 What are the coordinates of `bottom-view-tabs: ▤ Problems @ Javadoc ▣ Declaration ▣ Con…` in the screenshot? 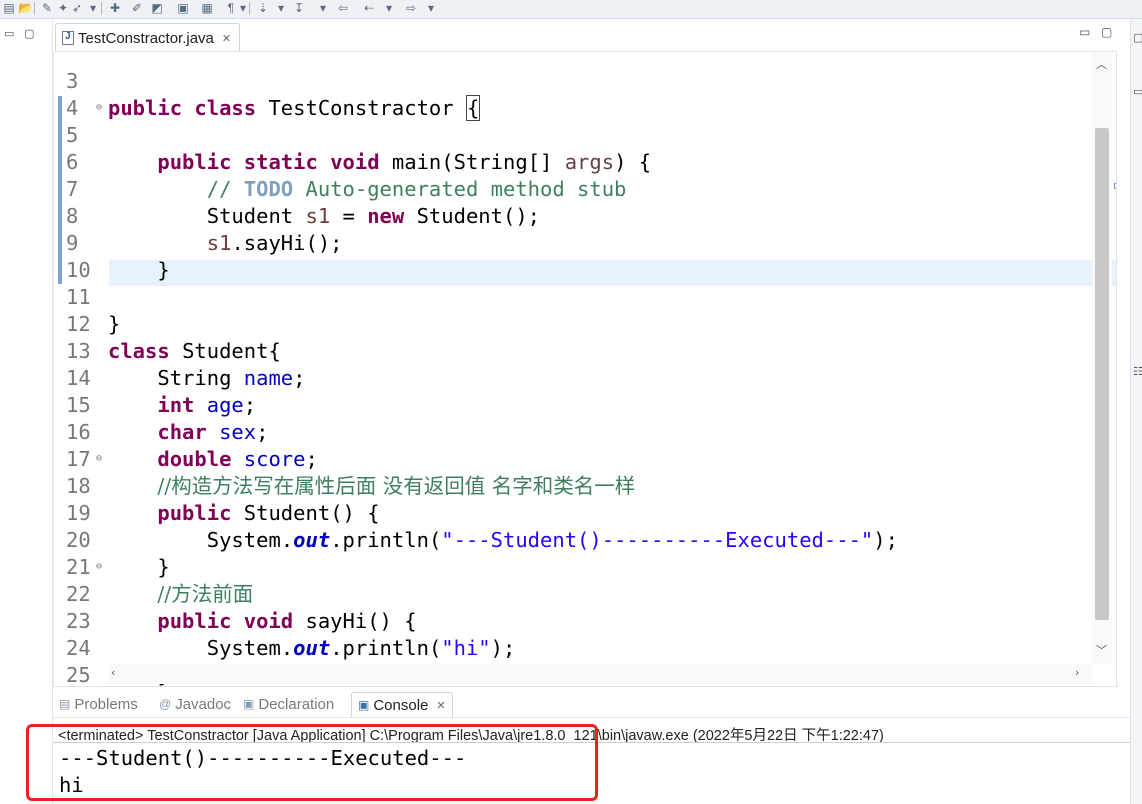 It's located at (591, 703).